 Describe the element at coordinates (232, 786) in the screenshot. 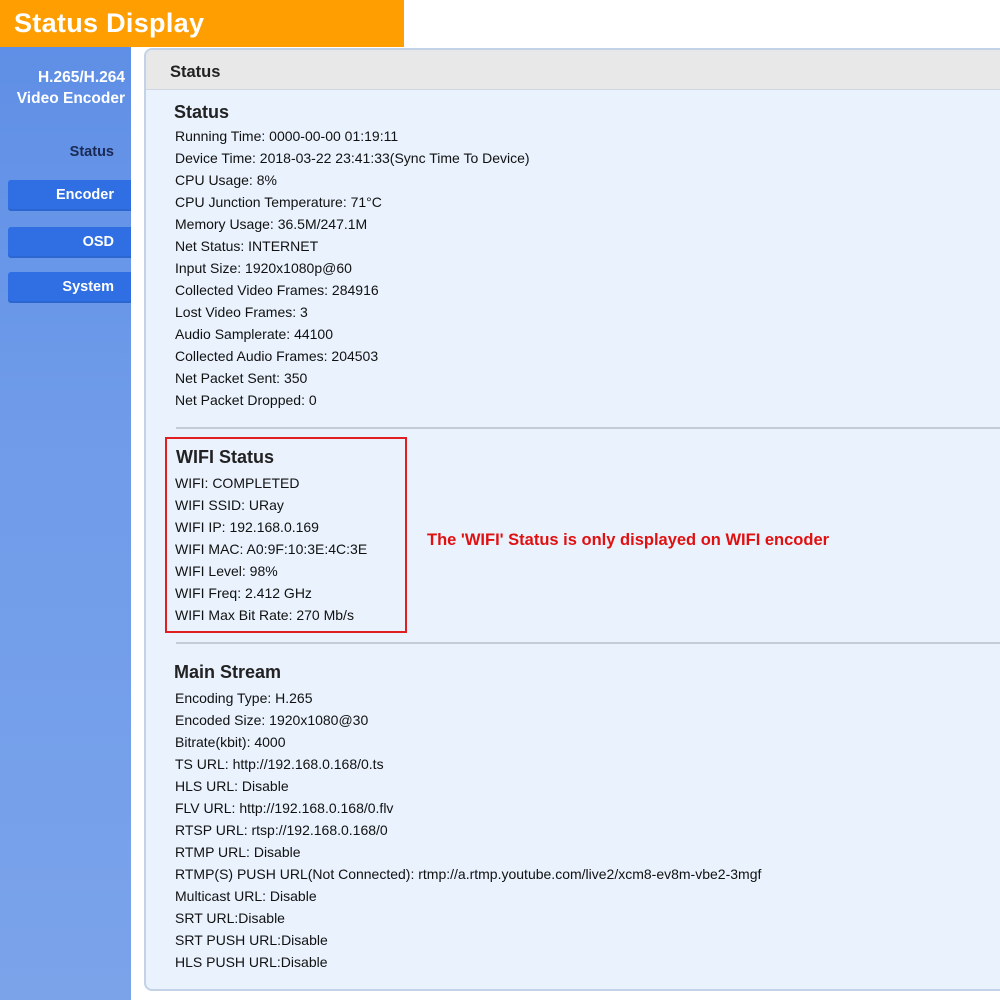

I see `stream-line: HLS URL: Disable` at that location.